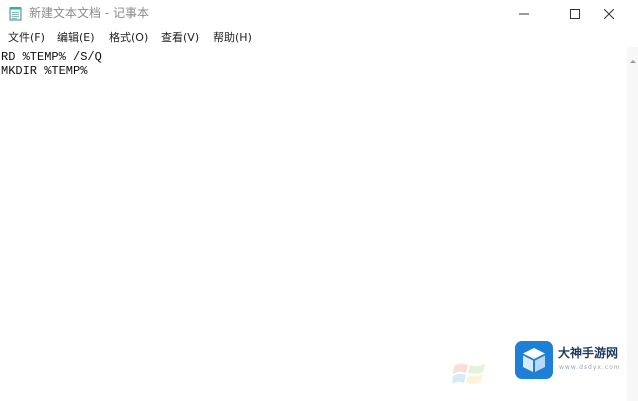  Describe the element at coordinates (534, 360) in the screenshot. I see `dashen-logo-icon` at that location.